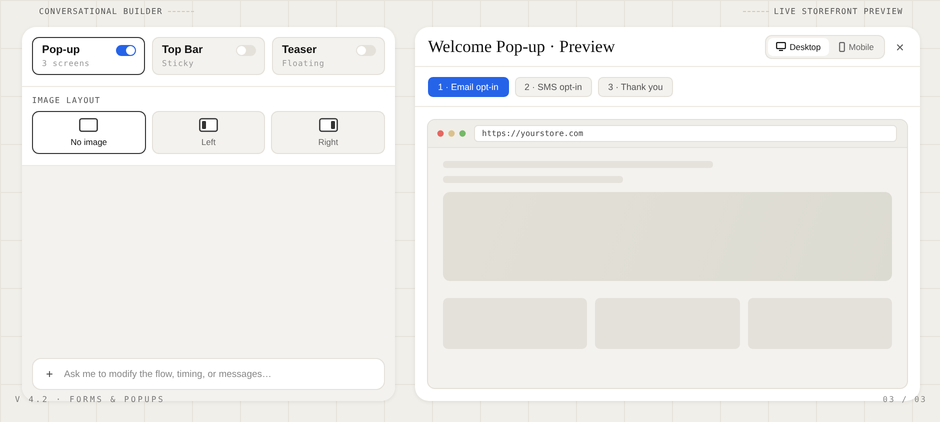 This screenshot has width=940, height=422. Describe the element at coordinates (451, 133) in the screenshot. I see `window-controls-icon` at that location.